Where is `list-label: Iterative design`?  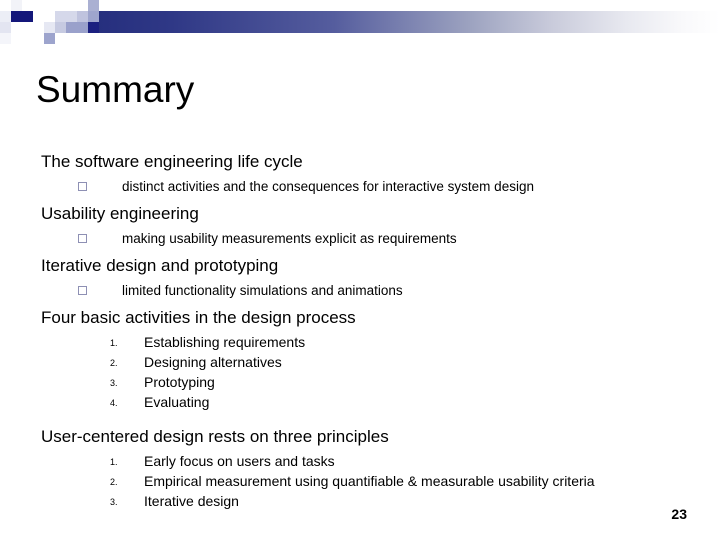 list-label: Iterative design is located at coordinates (191, 501).